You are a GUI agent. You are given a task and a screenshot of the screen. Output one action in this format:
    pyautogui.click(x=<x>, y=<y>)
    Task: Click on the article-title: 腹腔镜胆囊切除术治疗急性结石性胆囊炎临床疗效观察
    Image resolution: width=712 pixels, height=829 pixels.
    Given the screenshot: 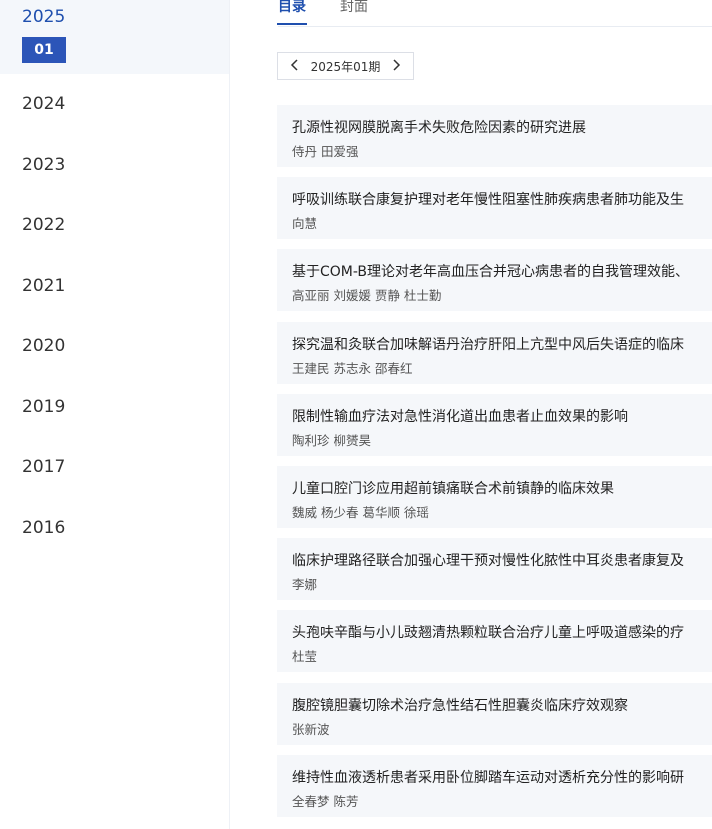 What is the action you would take?
    pyautogui.click(x=502, y=706)
    